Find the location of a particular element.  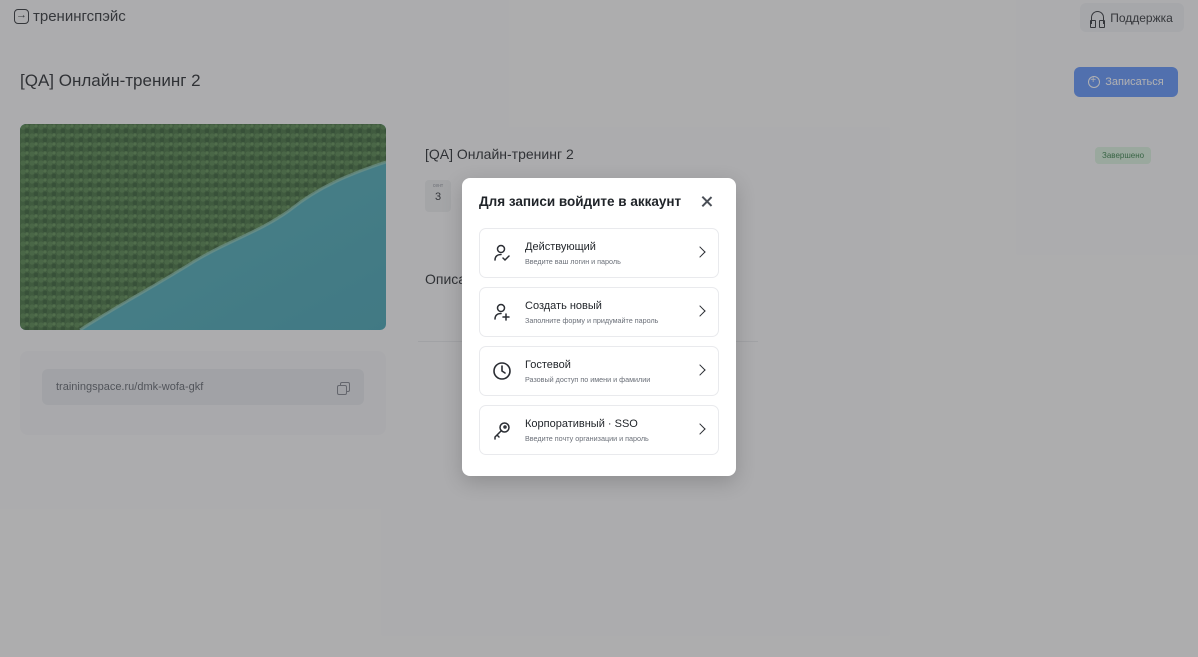

option-existing-account: Действующий Введите ваш логин и пароль is located at coordinates (599, 253).